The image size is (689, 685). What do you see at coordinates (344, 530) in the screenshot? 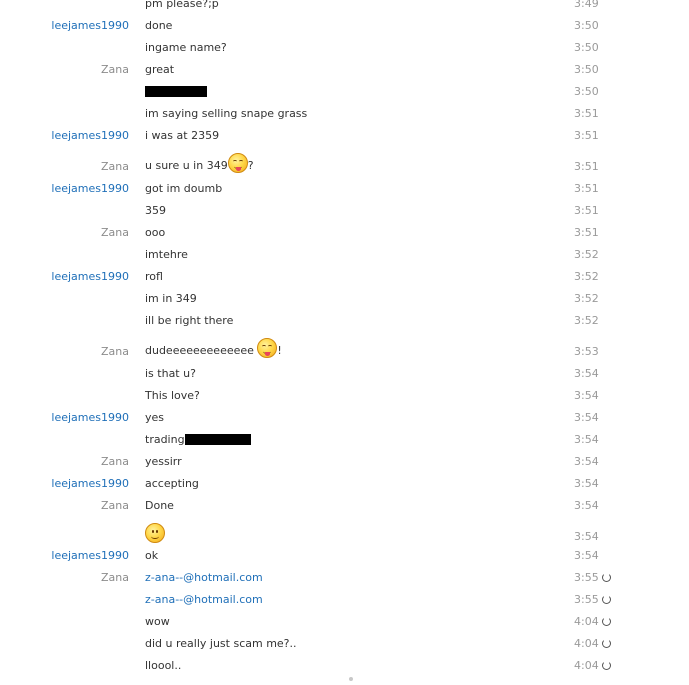
I see `message-row: 3:54` at bounding box center [344, 530].